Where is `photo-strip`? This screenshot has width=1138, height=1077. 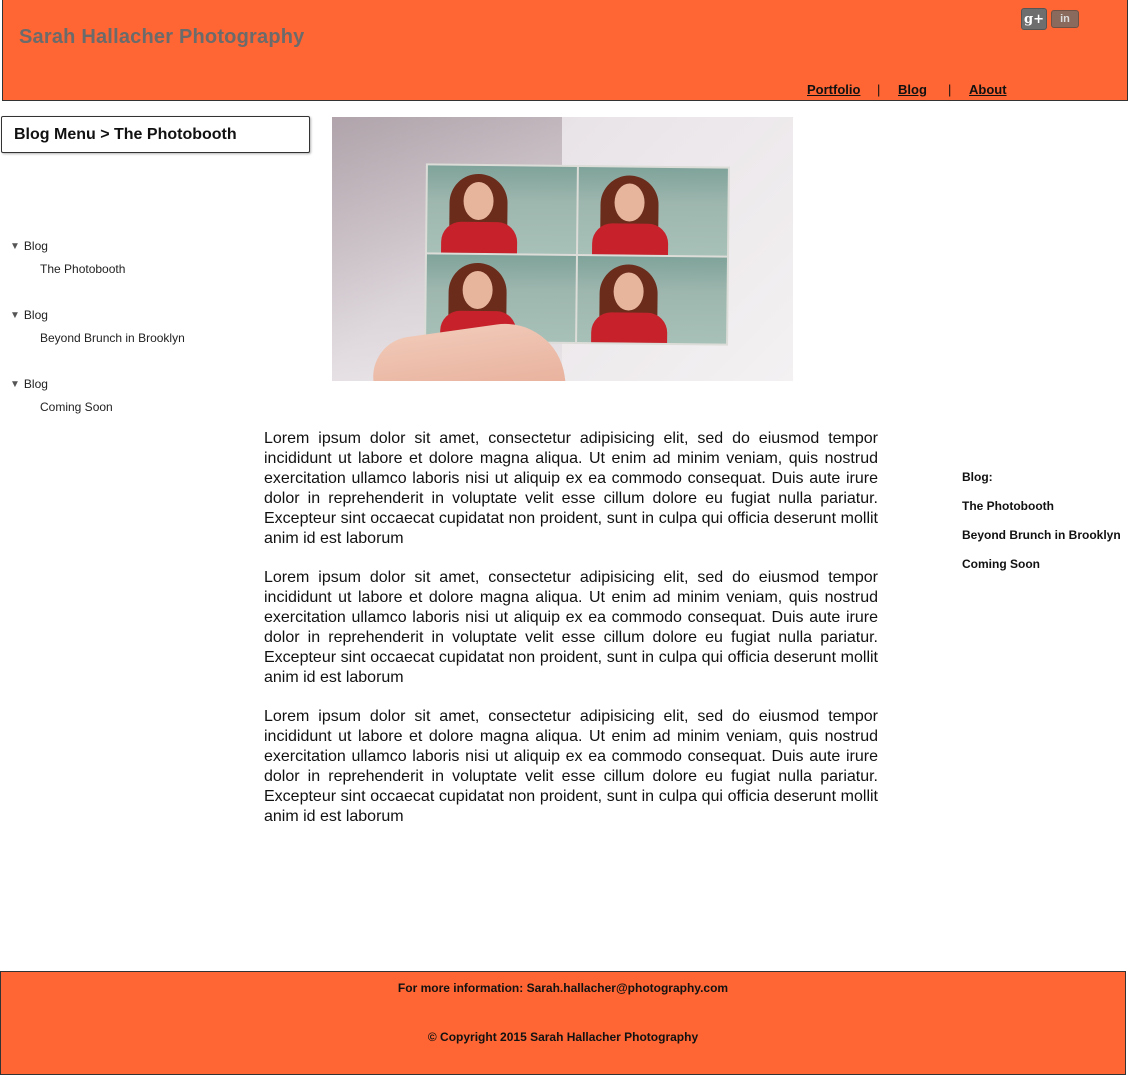
photo-strip is located at coordinates (577, 254).